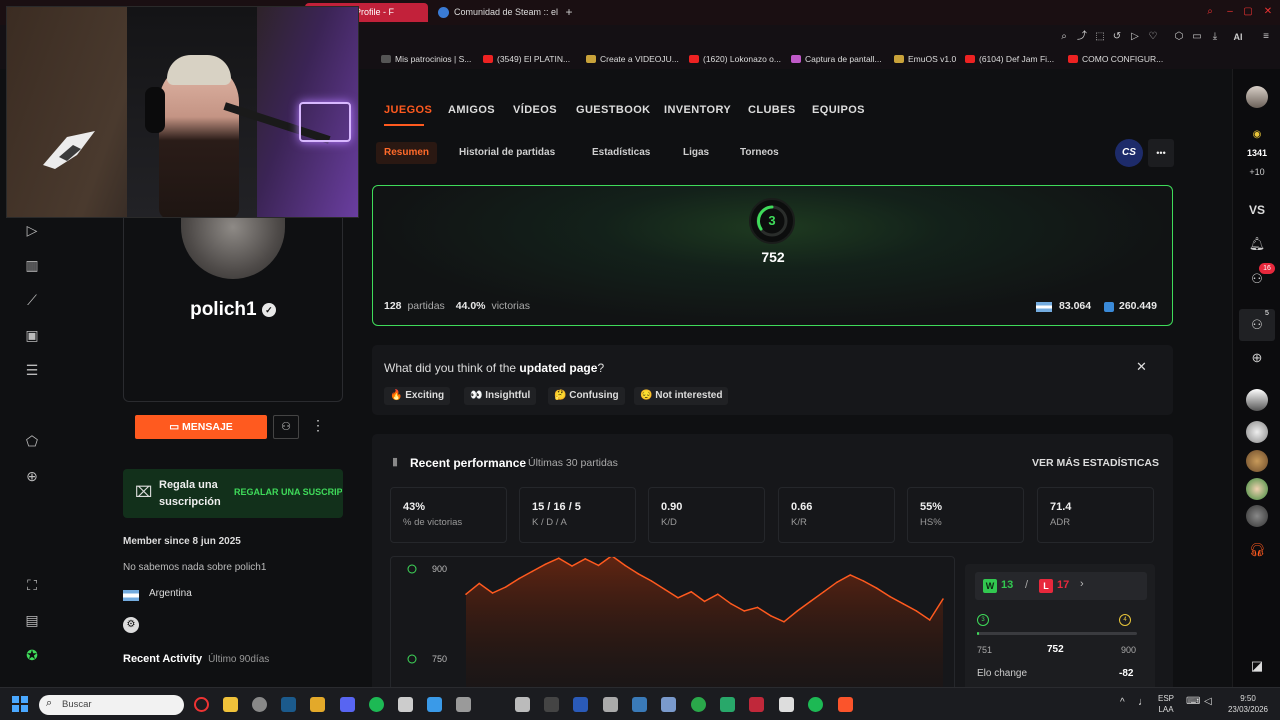  I want to click on tab-clubes: CLUBES, so click(772, 110).